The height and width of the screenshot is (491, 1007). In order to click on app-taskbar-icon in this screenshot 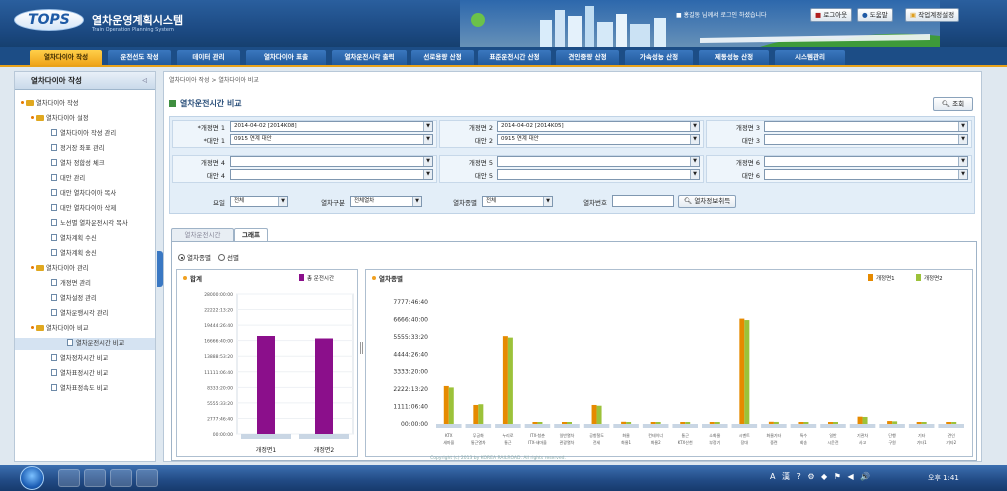, I will do `click(121, 478)`.